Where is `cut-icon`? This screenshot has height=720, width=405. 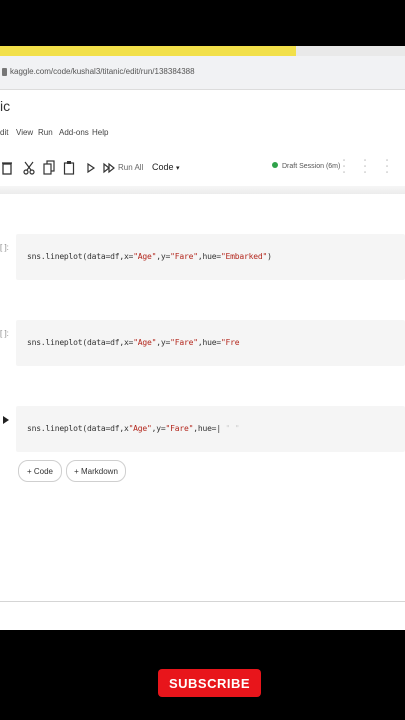 cut-icon is located at coordinates (29, 168).